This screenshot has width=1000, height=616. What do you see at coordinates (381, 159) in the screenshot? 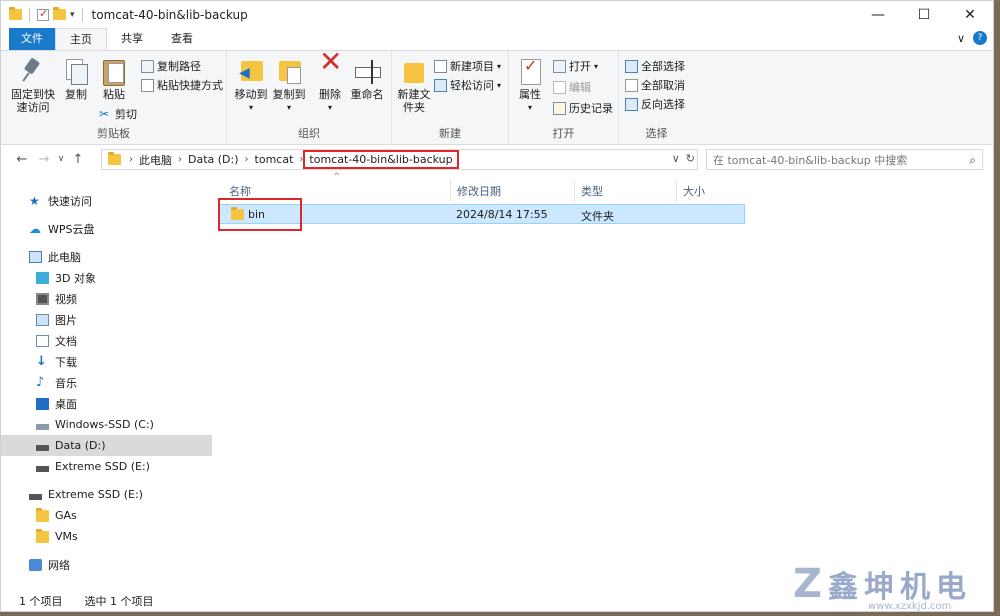
I see `breadcrumb-current-folder: tomcat-40-bin&lib-backup` at bounding box center [381, 159].